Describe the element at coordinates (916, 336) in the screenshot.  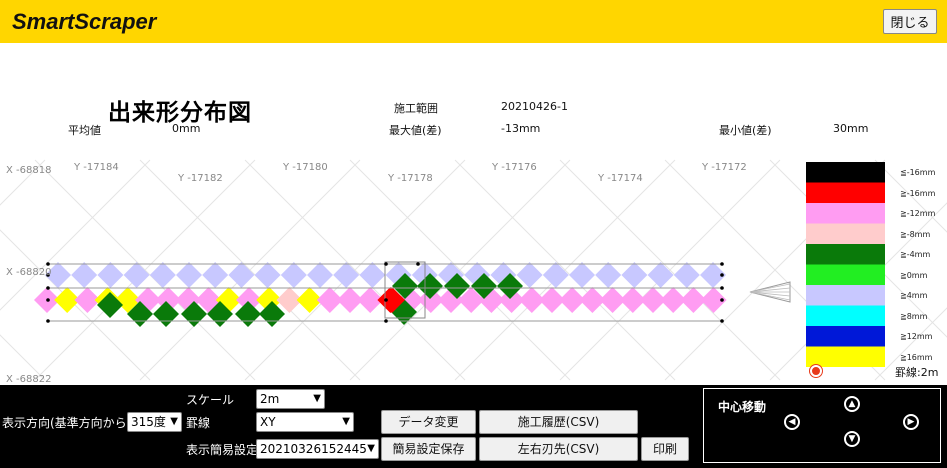
I see `legend-label: ≧12mm` at that location.